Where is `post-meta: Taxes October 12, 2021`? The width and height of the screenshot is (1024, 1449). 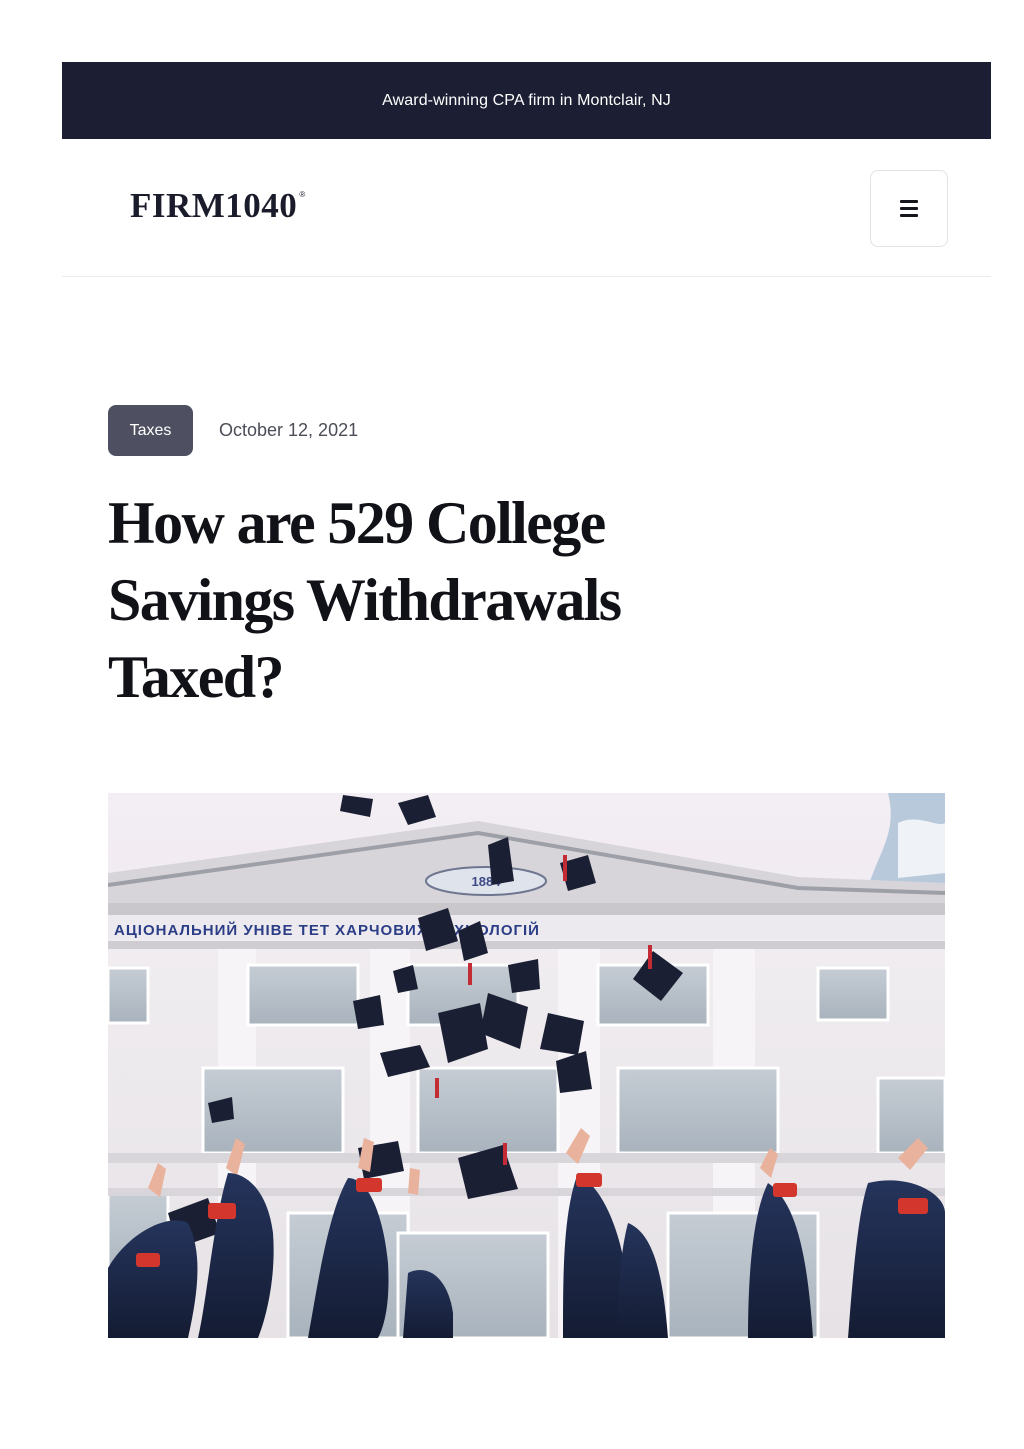
post-meta: Taxes October 12, 2021 is located at coordinates (233, 430).